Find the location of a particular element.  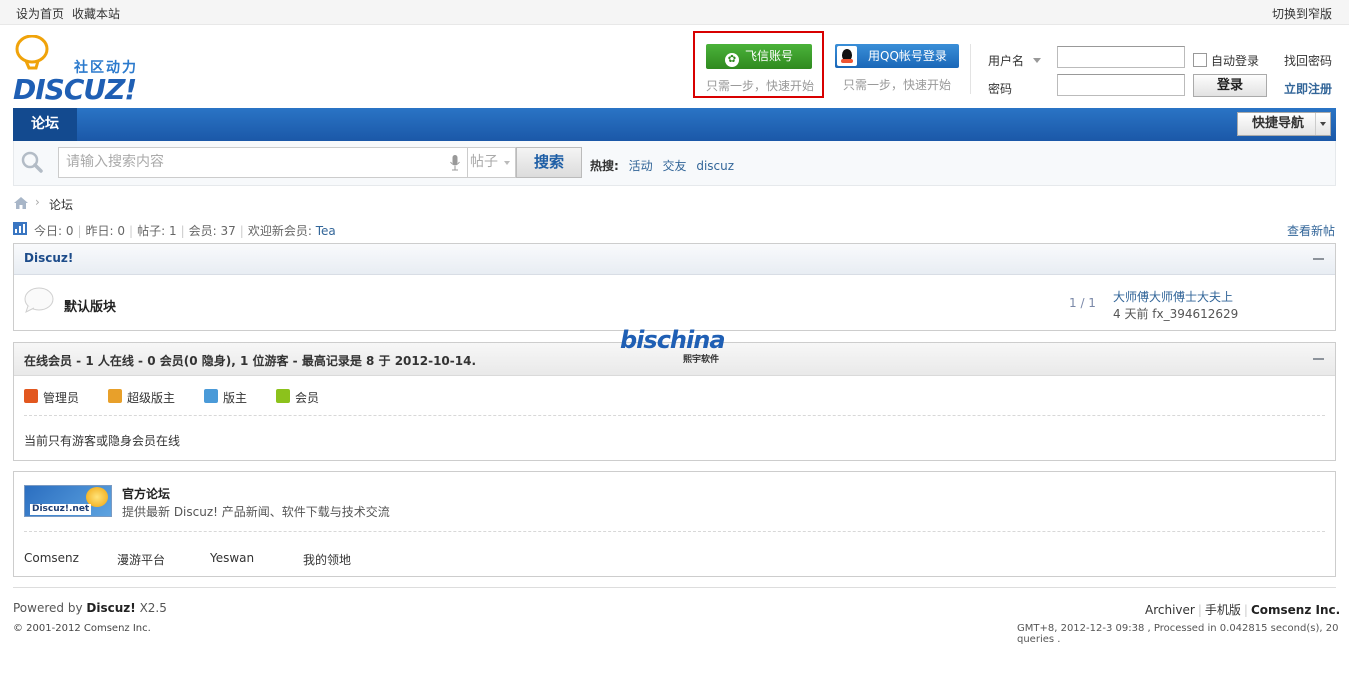

forum-group-title: Discuz! is located at coordinates (48, 258).